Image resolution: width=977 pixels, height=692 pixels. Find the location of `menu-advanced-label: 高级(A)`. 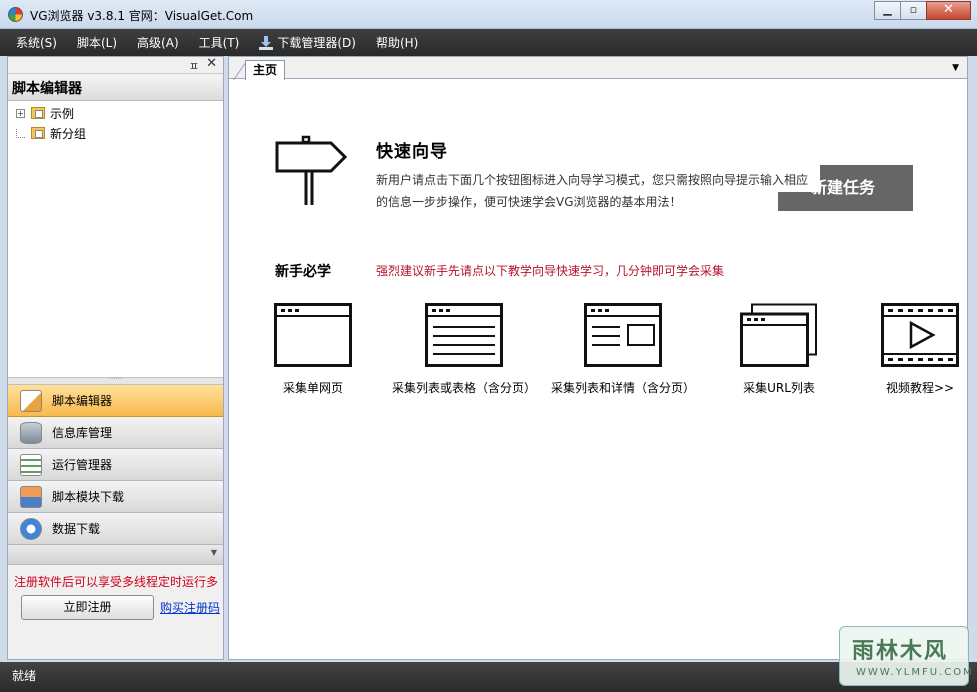

menu-advanced-label: 高级(A) is located at coordinates (158, 43).